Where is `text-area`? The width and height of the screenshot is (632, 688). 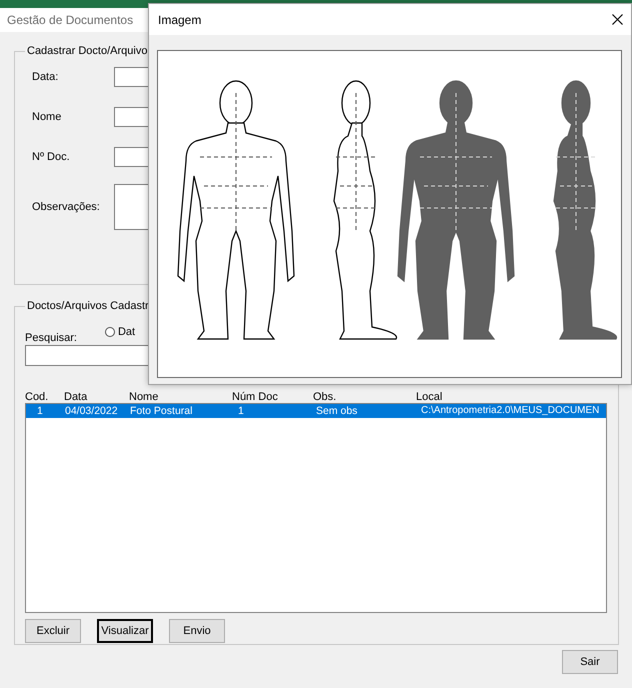
text-area is located at coordinates (131, 207).